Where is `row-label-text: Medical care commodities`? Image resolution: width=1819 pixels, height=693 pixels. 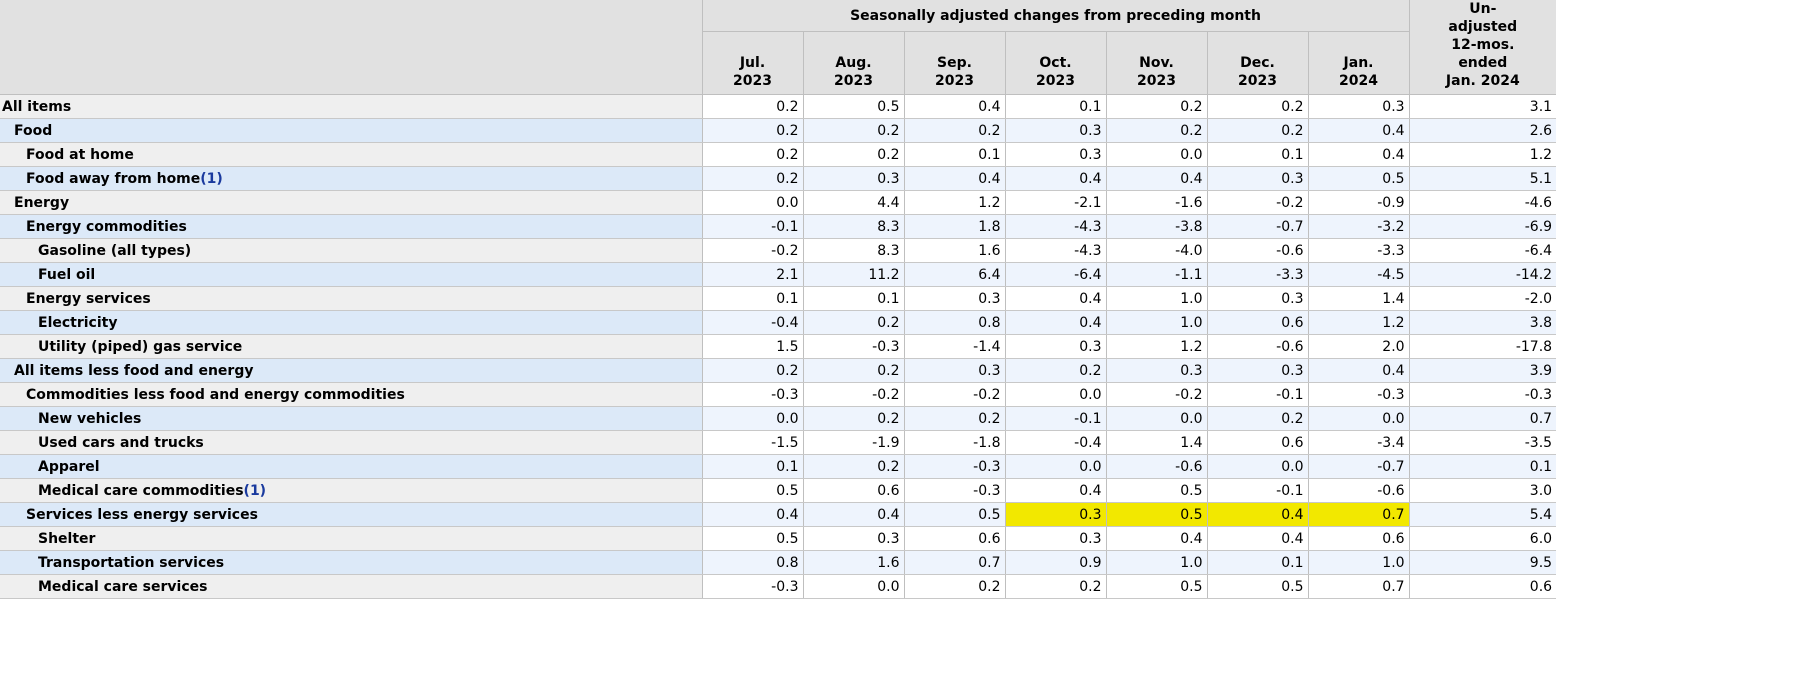
row-label-text: Medical care commodities is located at coordinates (141, 490).